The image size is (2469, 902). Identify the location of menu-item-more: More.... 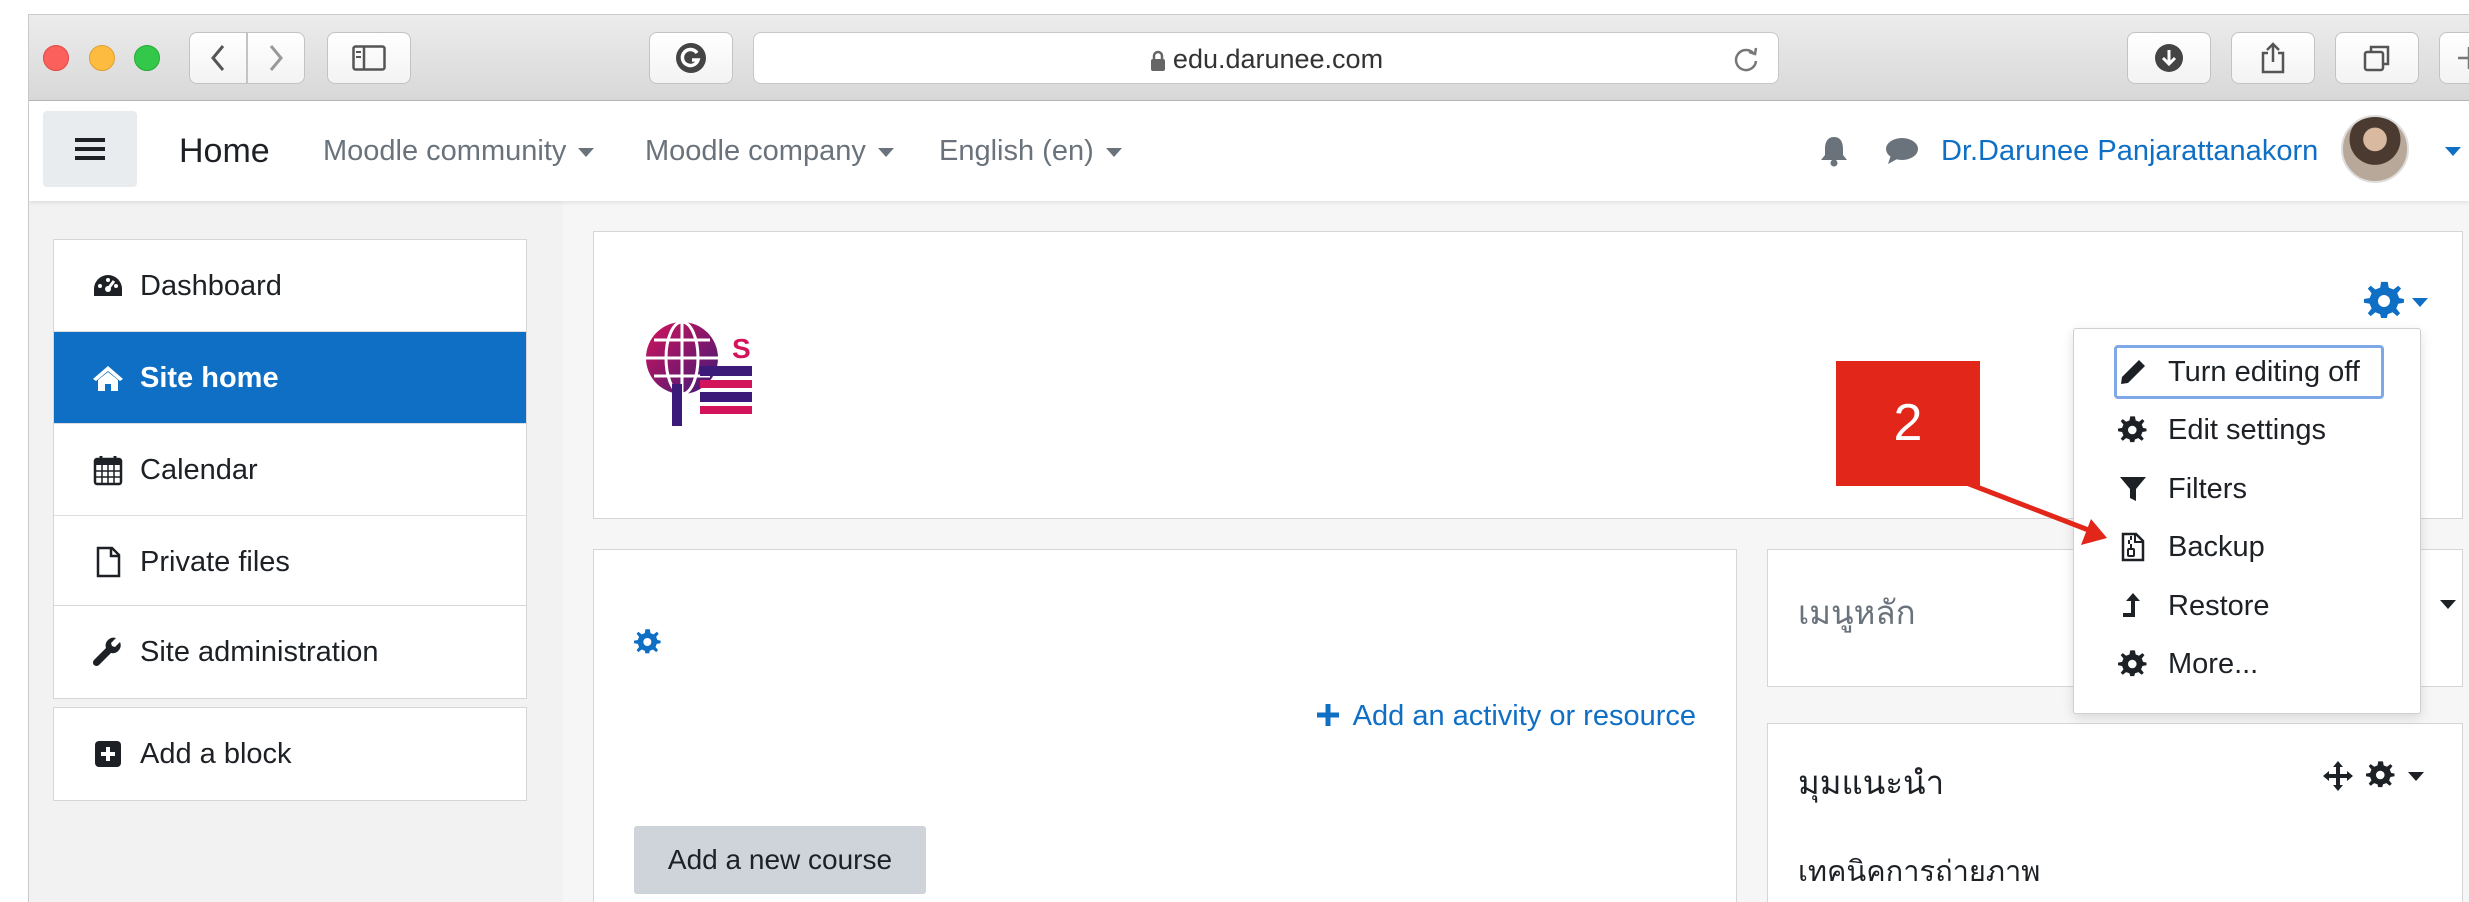
(2247, 664).